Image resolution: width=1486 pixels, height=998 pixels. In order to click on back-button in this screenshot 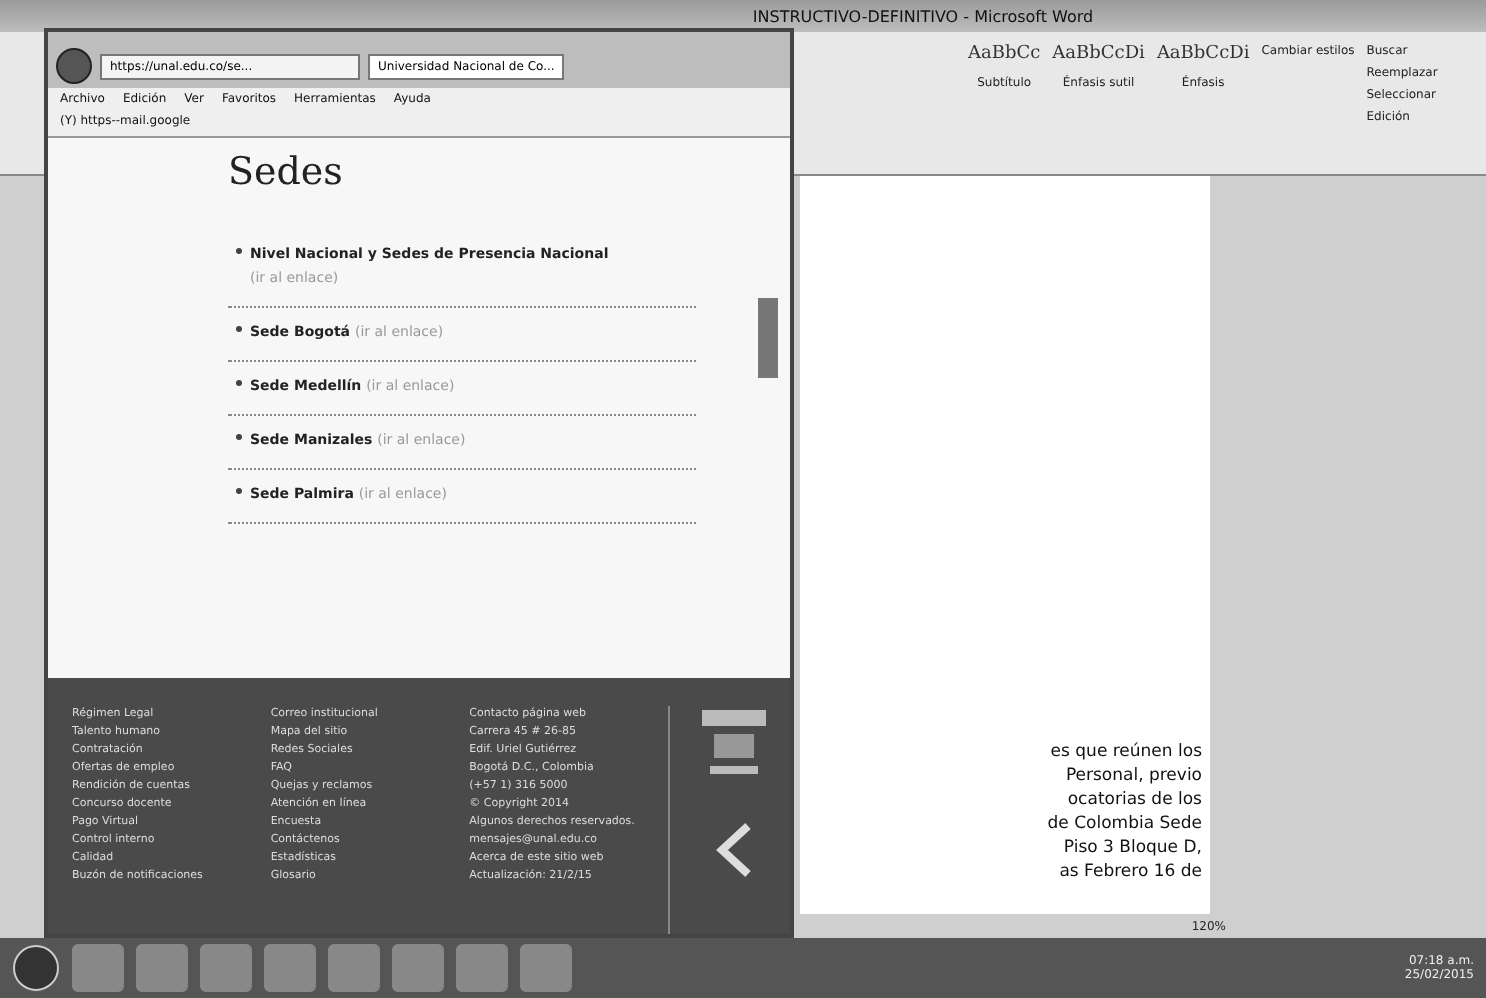, I will do `click(74, 66)`.